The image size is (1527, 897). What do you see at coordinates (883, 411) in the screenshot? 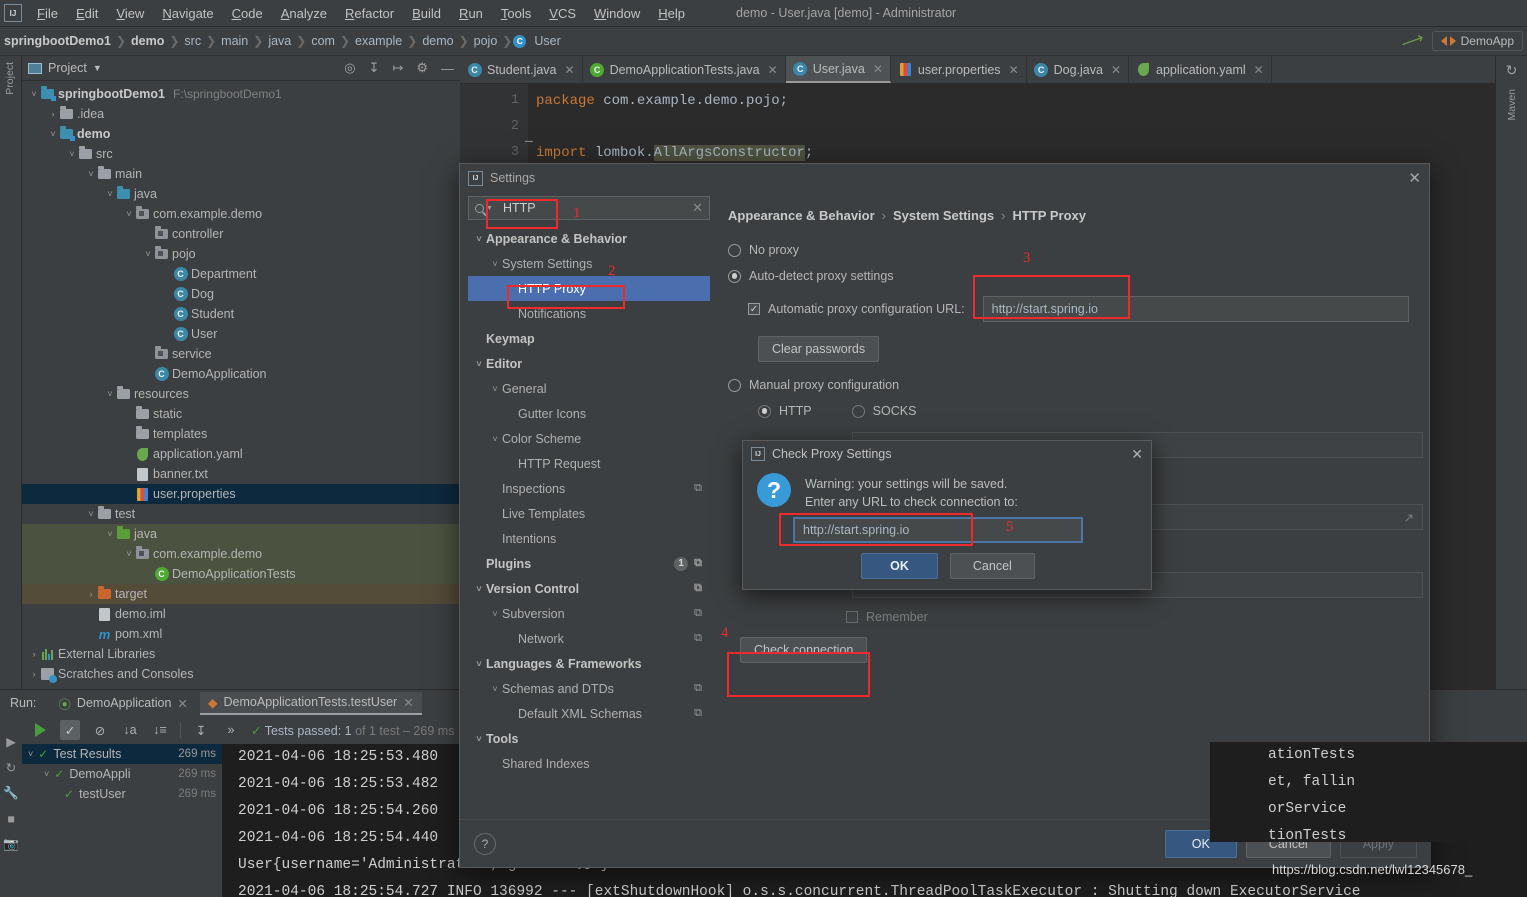
I see `socks-option: SOCKS` at bounding box center [883, 411].